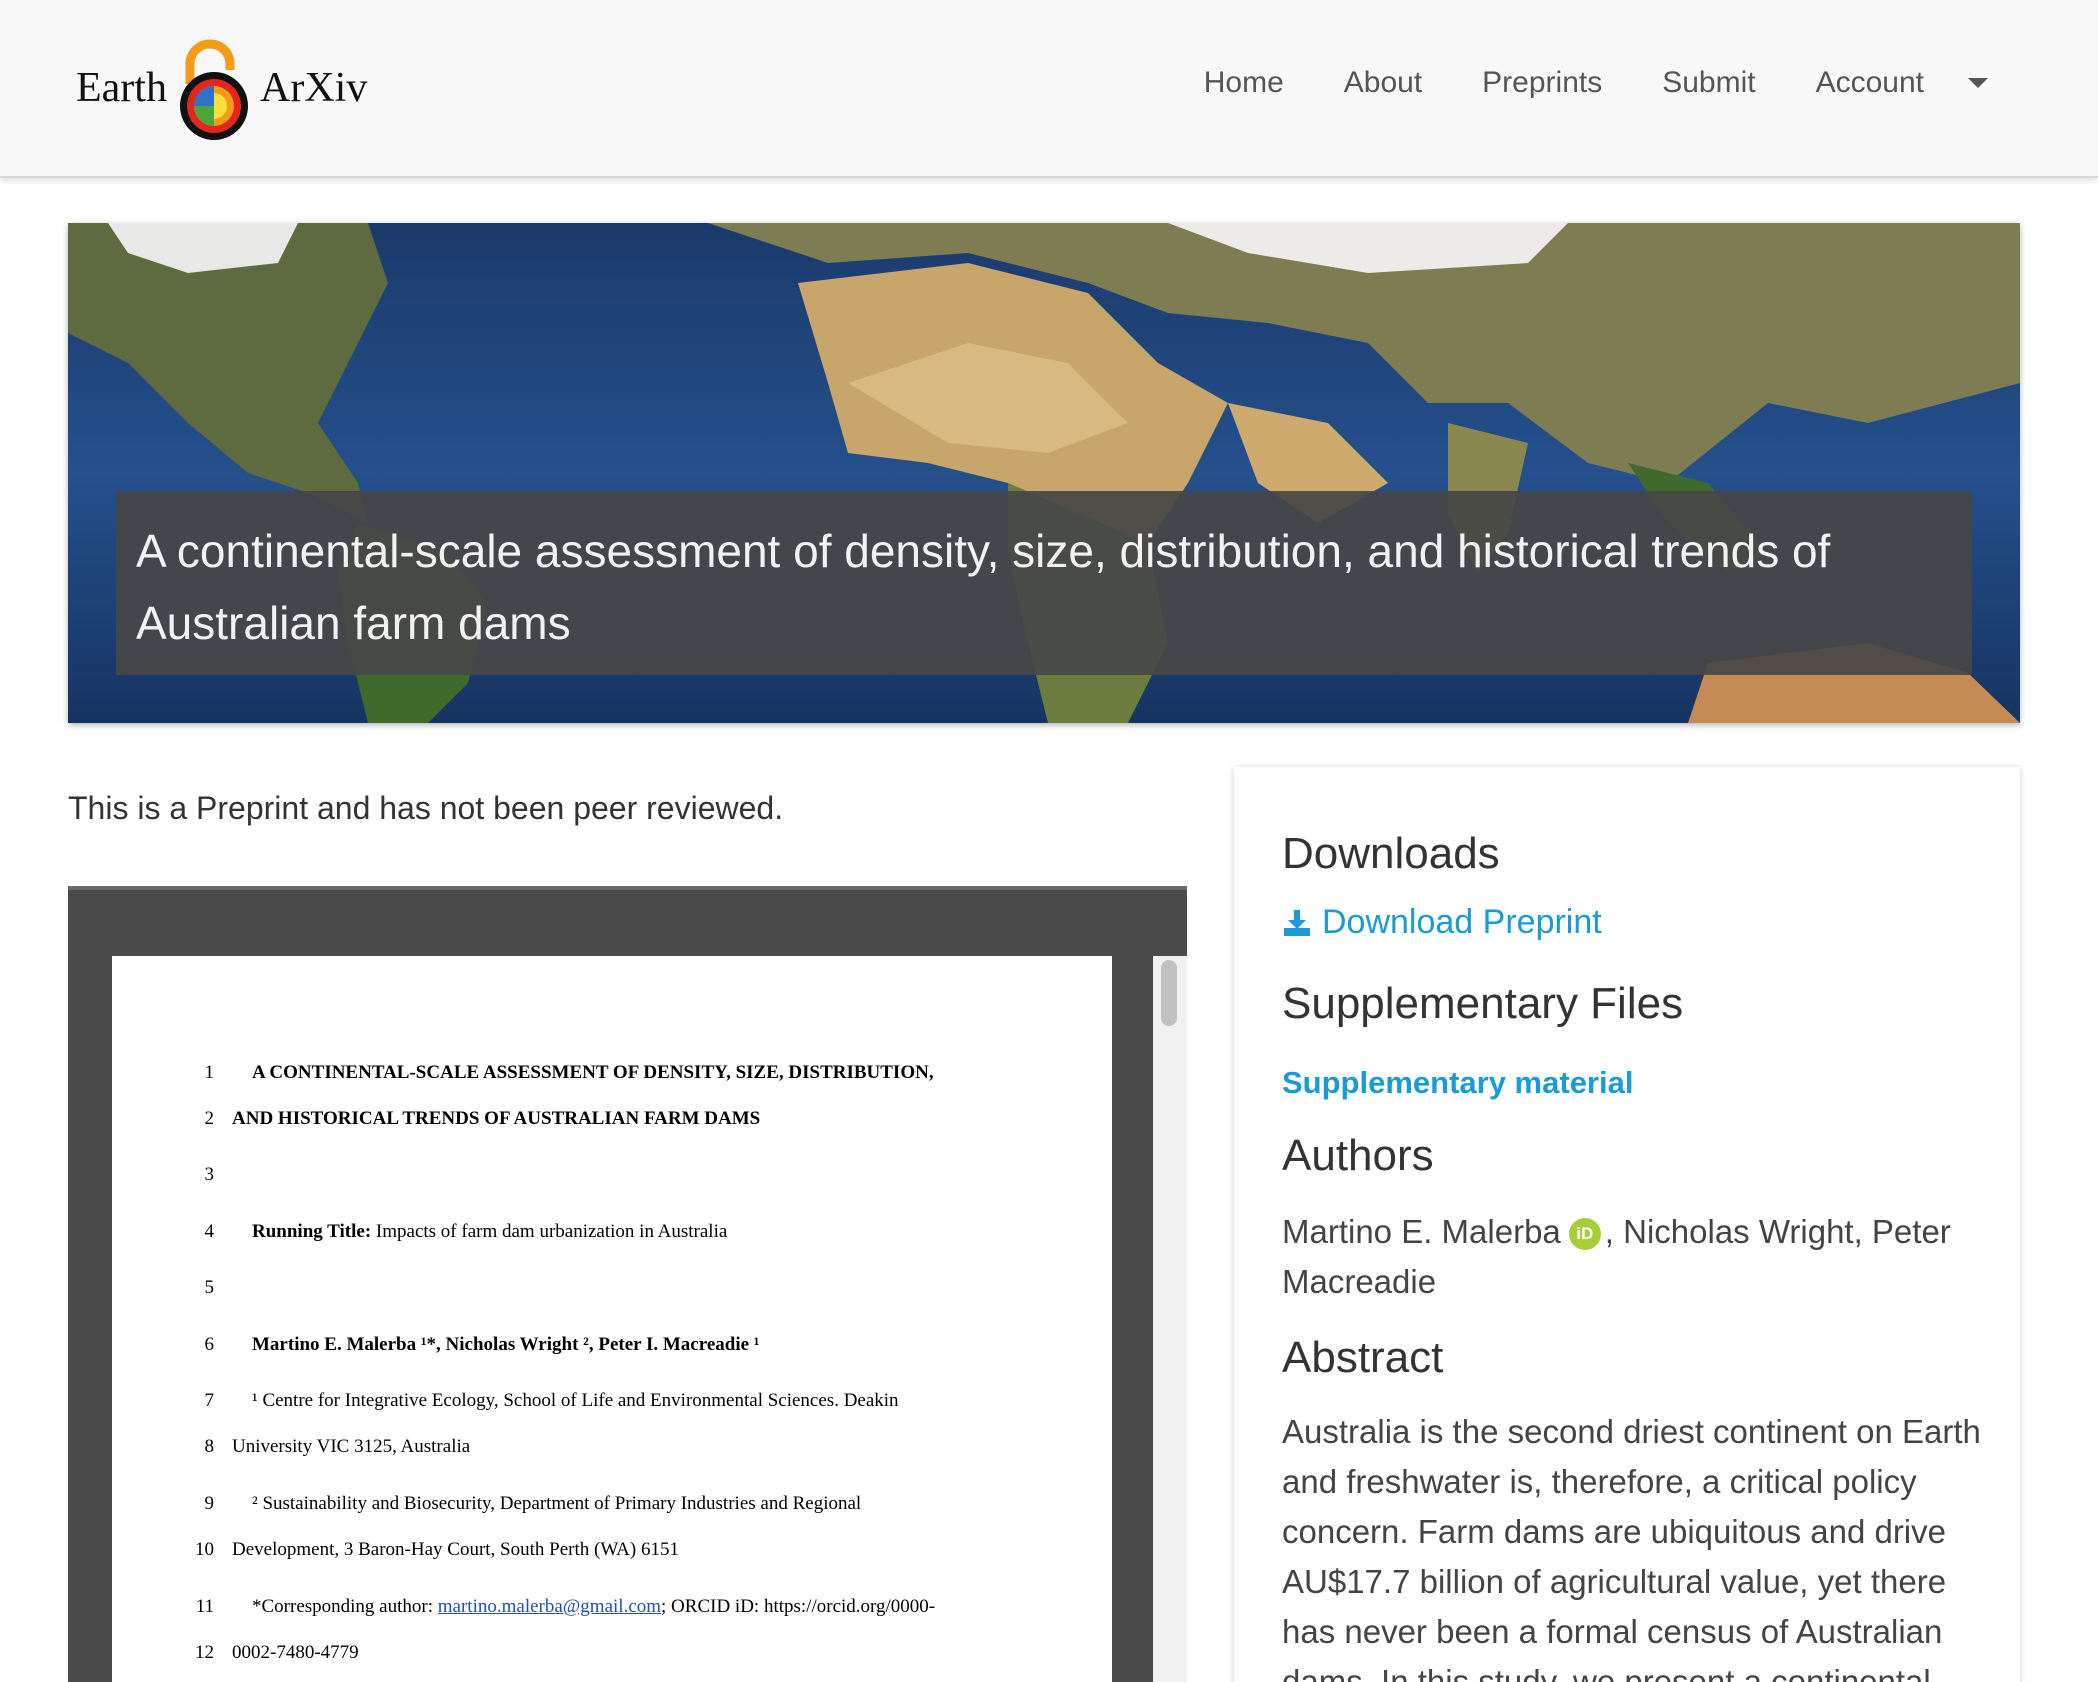 The image size is (2098, 1682). I want to click on logo-text-earth: Earth, so click(121, 88).